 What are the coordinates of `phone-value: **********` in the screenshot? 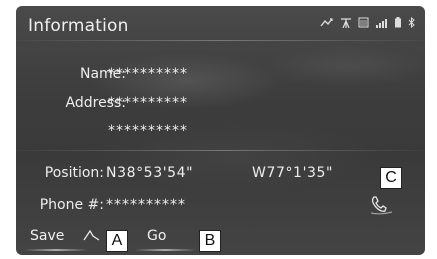 It's located at (146, 205).